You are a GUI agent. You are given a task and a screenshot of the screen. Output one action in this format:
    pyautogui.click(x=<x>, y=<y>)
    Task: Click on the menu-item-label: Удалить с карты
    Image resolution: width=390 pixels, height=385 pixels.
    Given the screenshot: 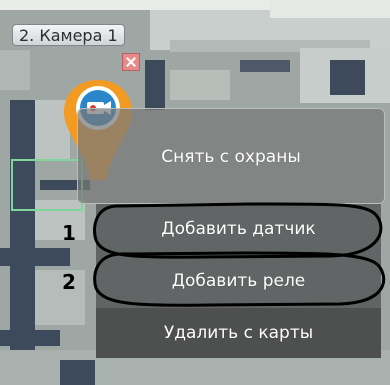 What is the action you would take?
    pyautogui.click(x=238, y=333)
    